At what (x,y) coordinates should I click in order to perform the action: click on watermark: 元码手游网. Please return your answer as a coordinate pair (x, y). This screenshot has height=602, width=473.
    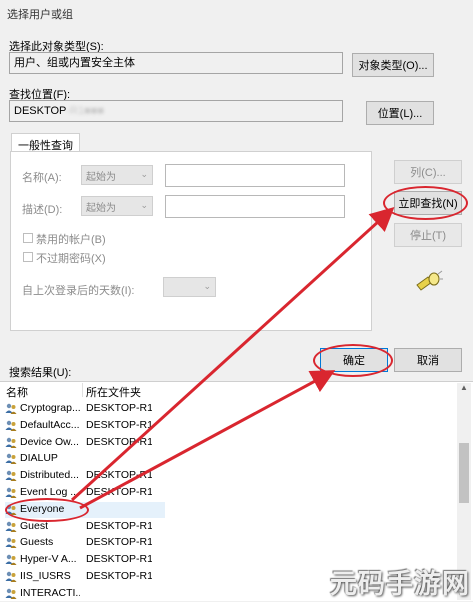
    Looking at the image, I should click on (400, 584).